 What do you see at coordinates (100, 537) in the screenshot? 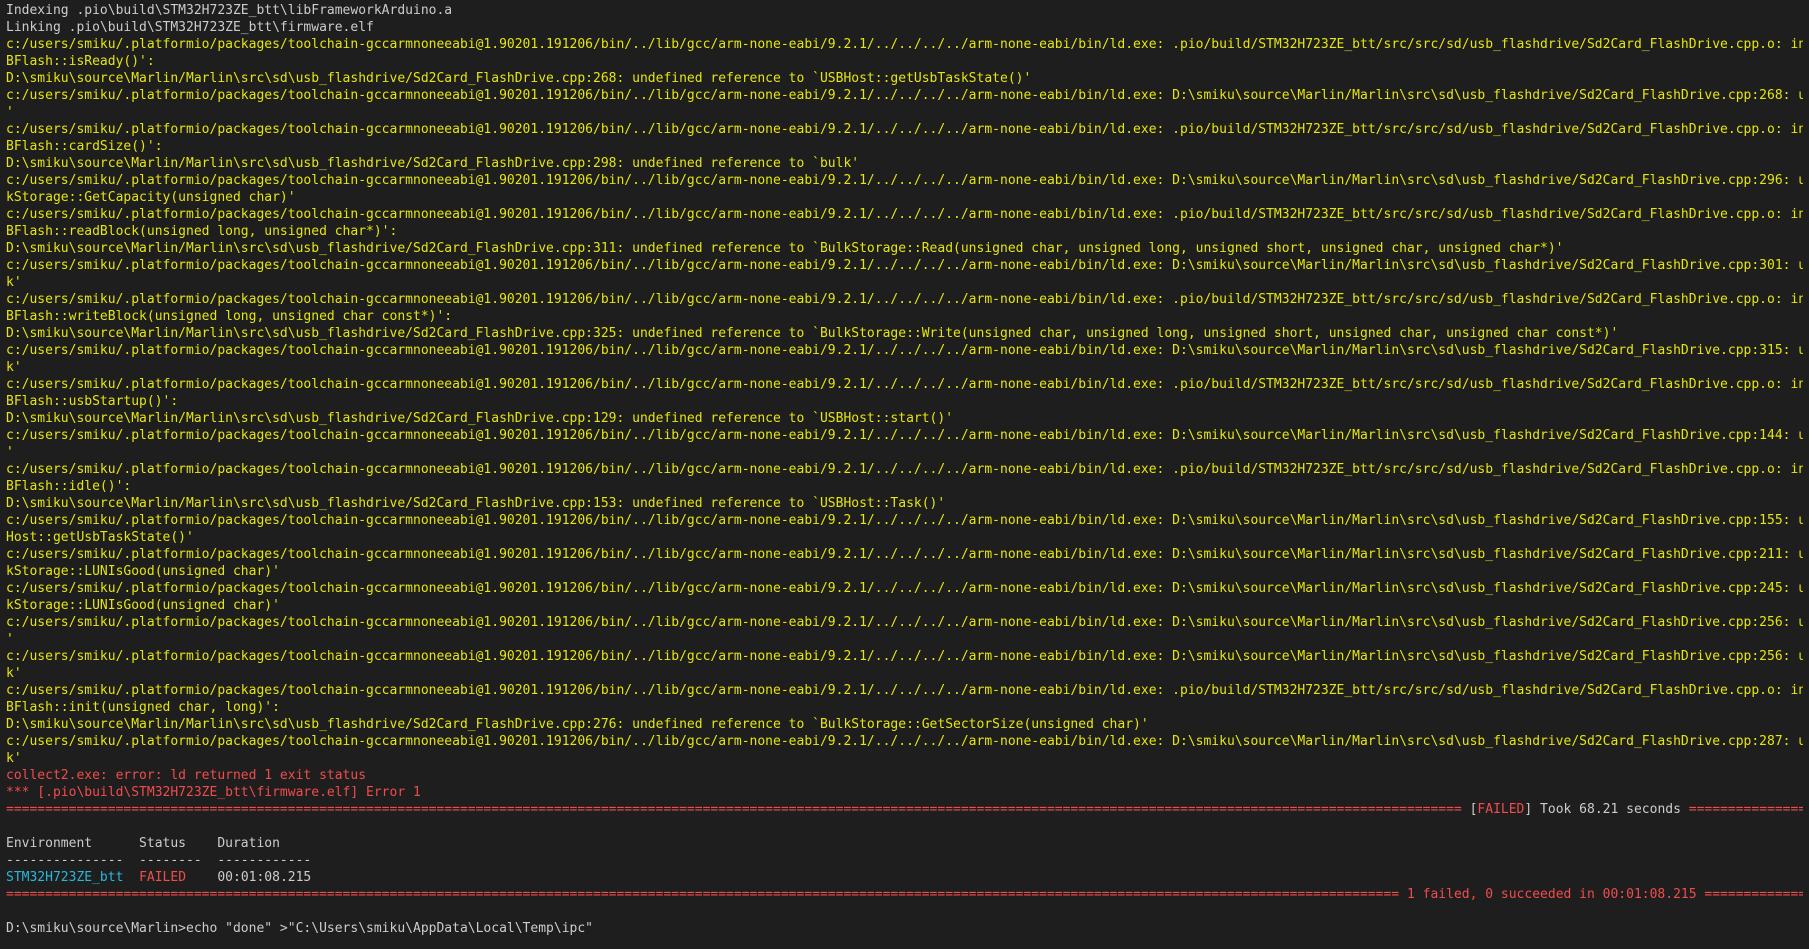
I see `terminal-text-segment: Host::getUsbTaskState()'` at bounding box center [100, 537].